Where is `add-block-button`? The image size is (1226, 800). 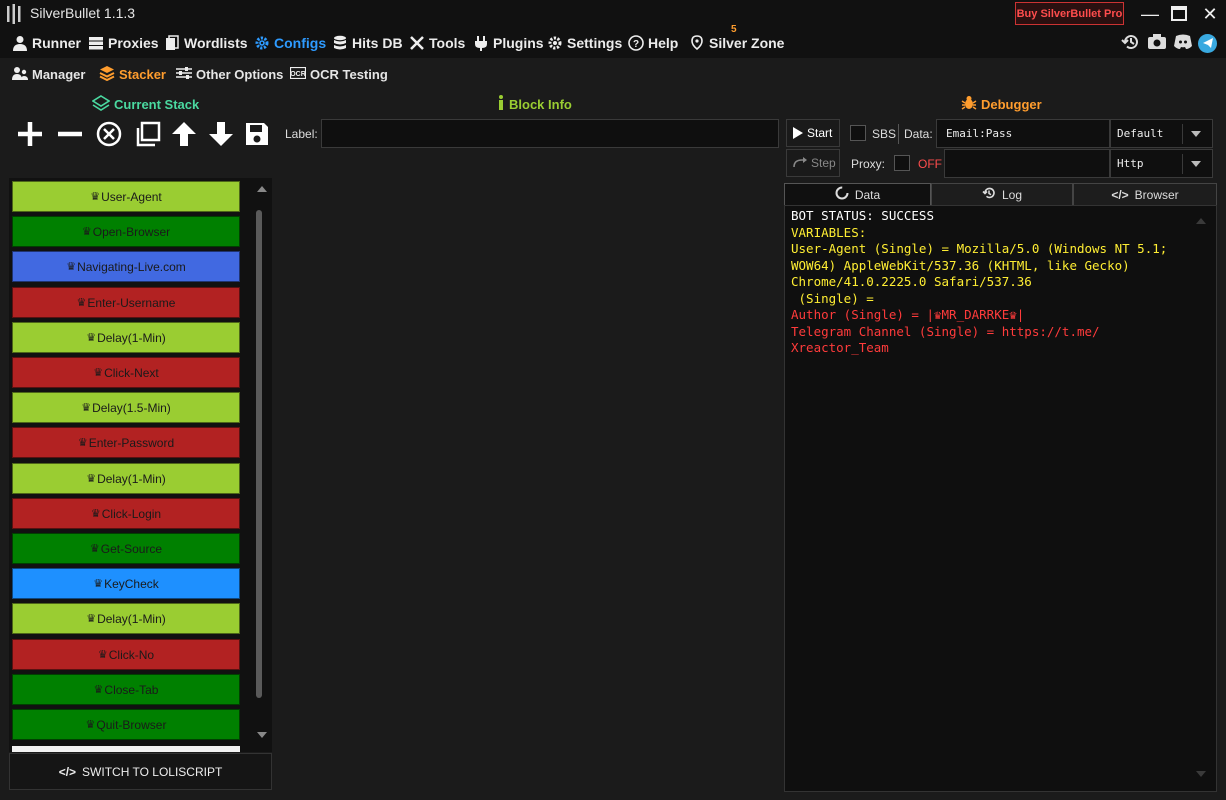
add-block-button is located at coordinates (30, 134).